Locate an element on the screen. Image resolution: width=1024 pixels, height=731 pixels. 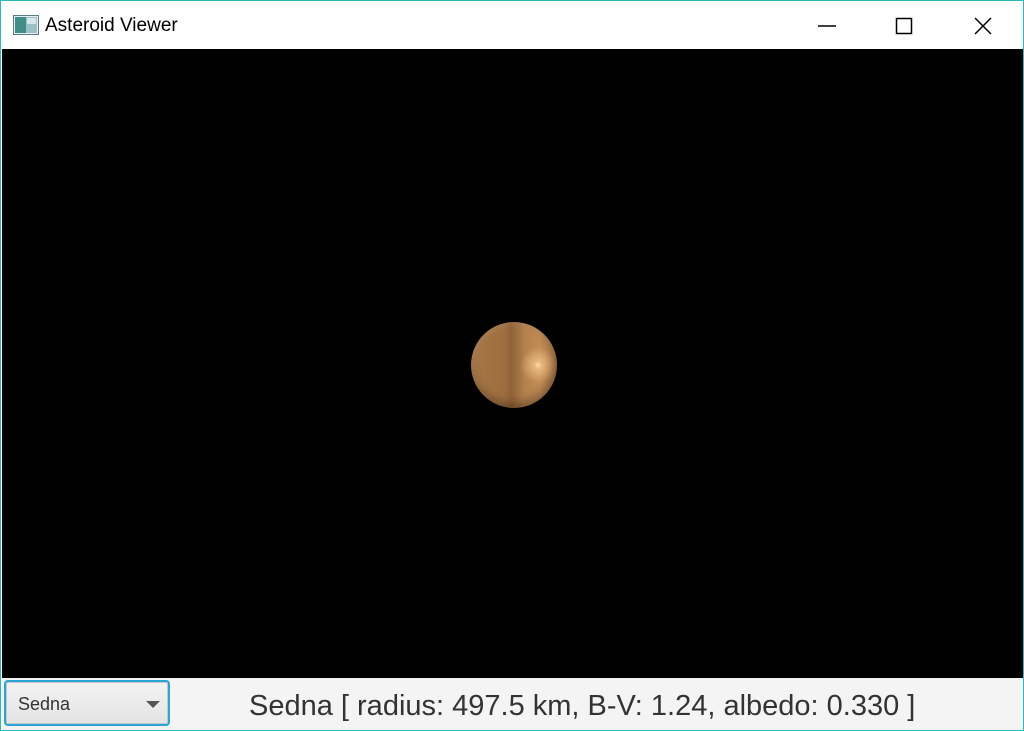
asteroid-sphere is located at coordinates (514, 365).